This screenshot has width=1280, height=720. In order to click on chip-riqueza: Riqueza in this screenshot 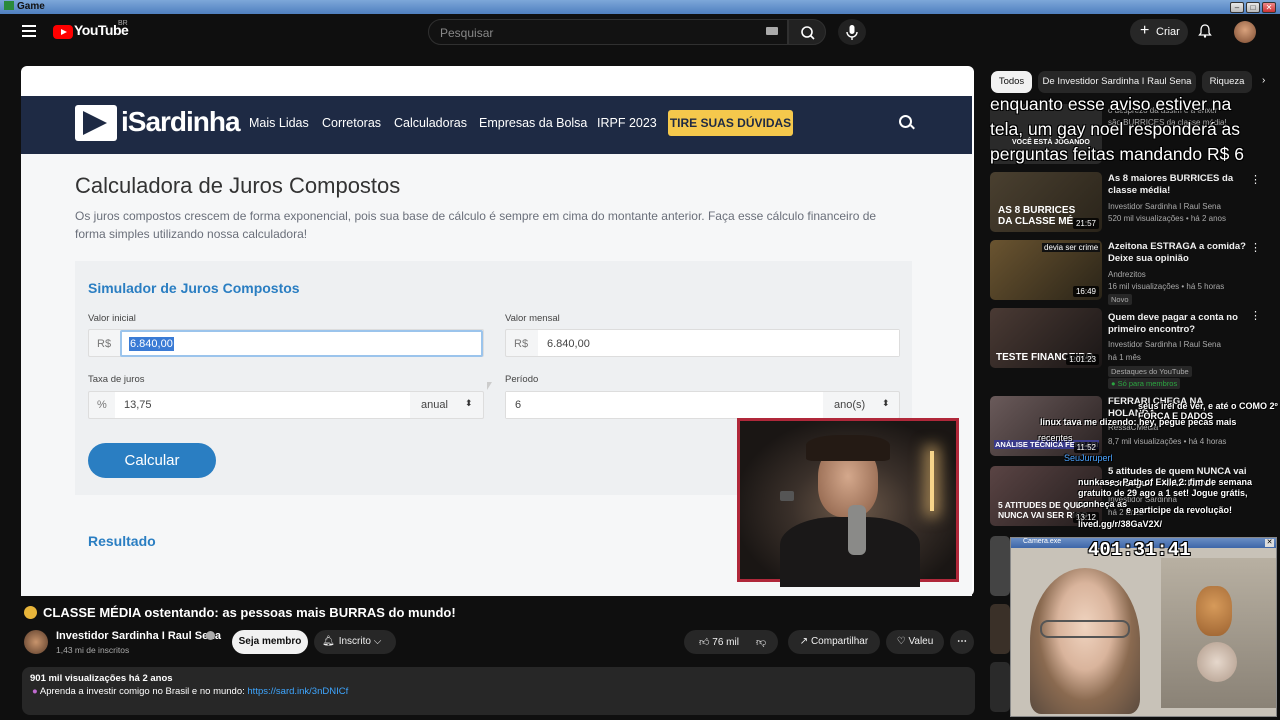, I will do `click(1227, 82)`.